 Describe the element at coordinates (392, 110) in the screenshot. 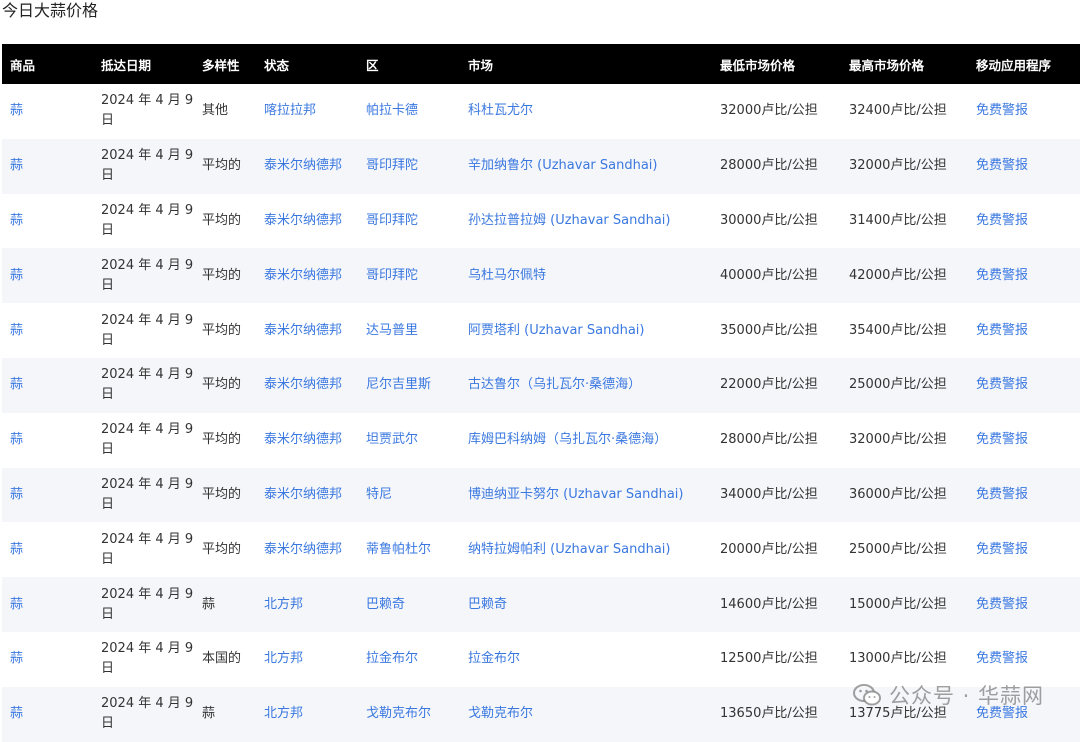

I see `district-link: 帕拉卡德` at that location.